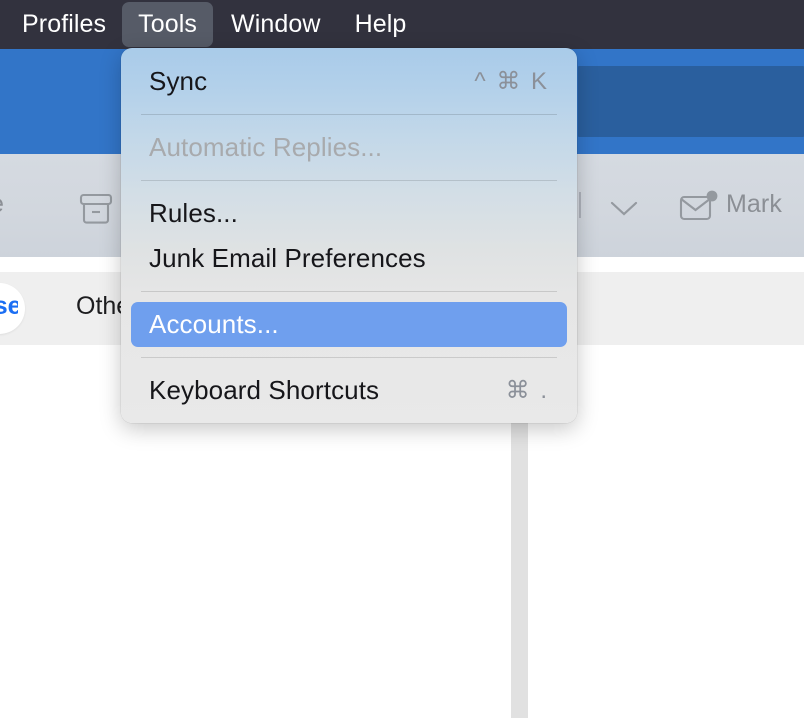 The height and width of the screenshot is (718, 804). What do you see at coordinates (580, 205) in the screenshot?
I see `toolbar-divider` at bounding box center [580, 205].